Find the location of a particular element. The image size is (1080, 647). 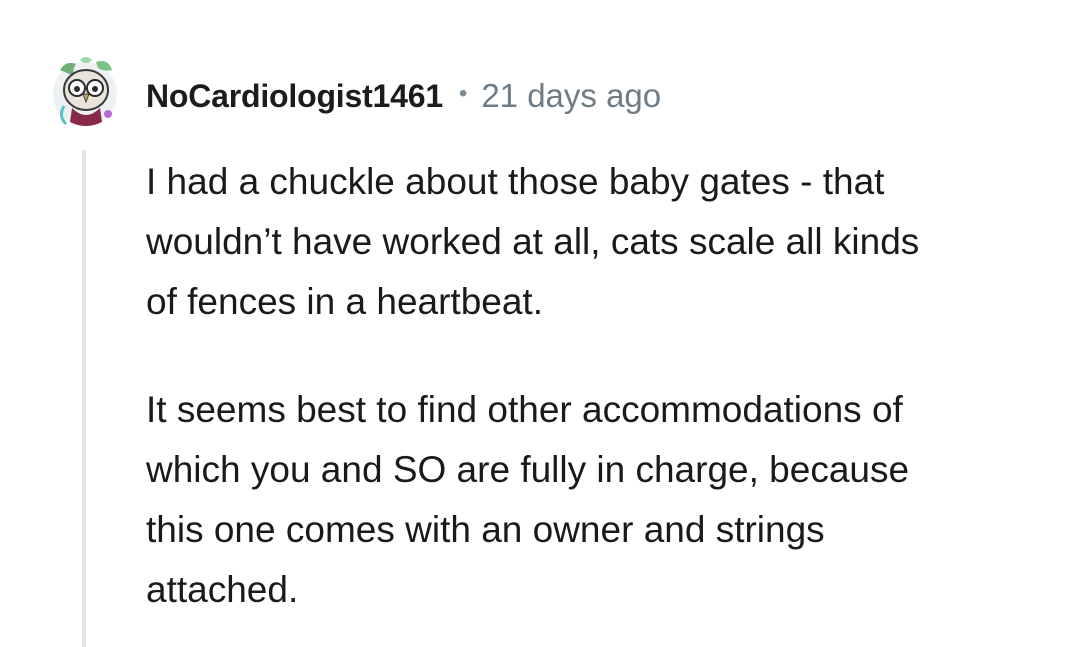

comment-meta: NoCardiologist1461 • 21 days ago is located at coordinates (403, 96).